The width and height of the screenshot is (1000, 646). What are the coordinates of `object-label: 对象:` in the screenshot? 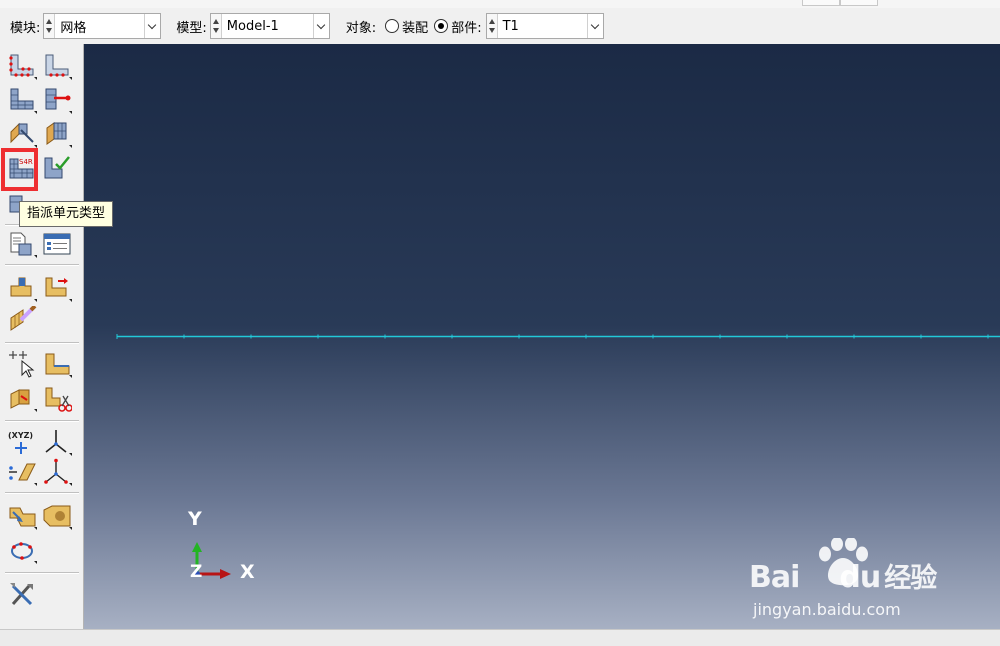 It's located at (361, 28).